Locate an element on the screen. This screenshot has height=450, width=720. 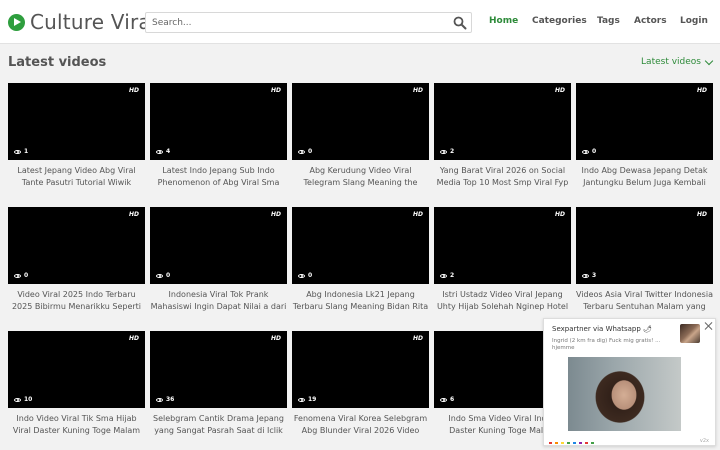
view-count: 4 is located at coordinates (163, 151).